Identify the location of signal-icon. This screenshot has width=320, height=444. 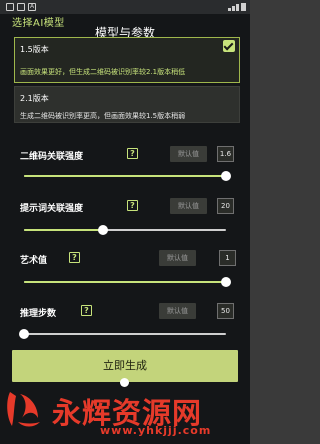
(237, 7).